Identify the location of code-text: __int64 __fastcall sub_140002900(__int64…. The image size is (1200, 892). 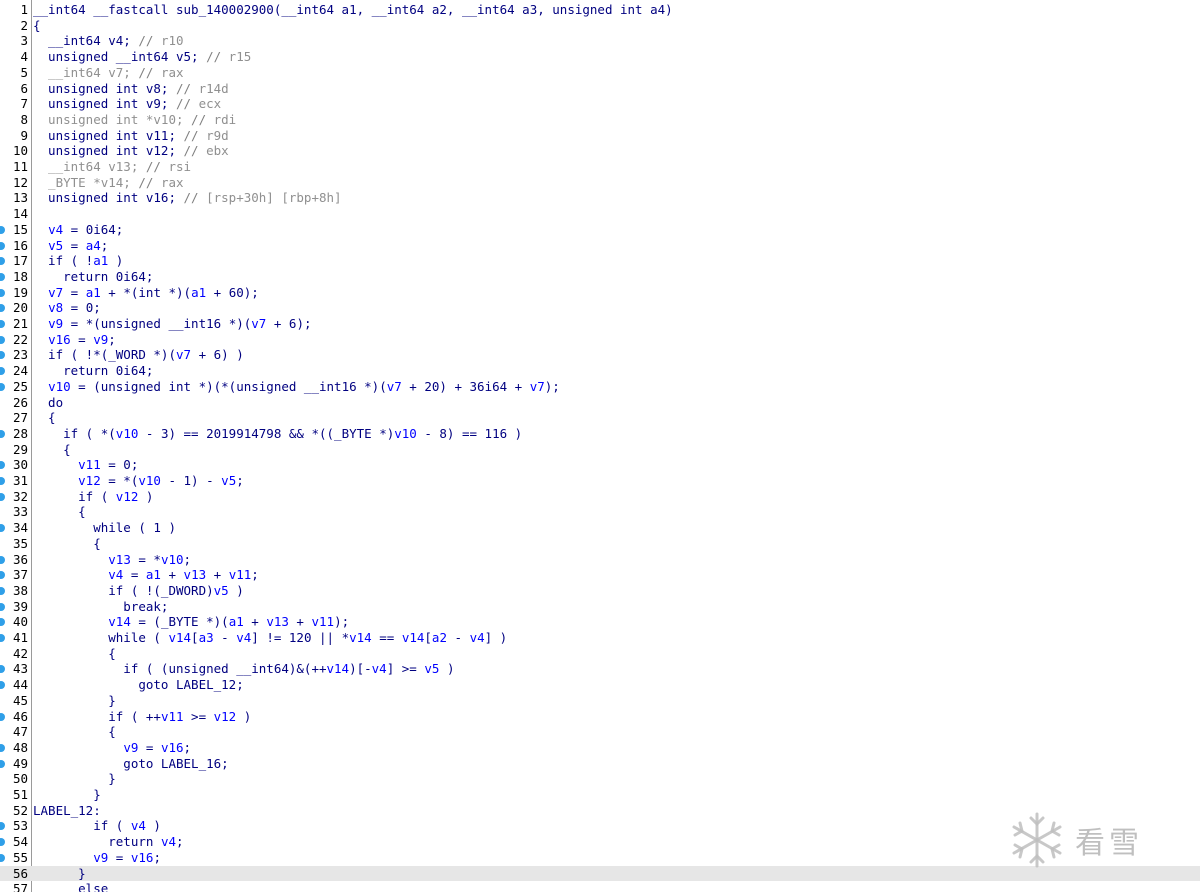
(353, 10).